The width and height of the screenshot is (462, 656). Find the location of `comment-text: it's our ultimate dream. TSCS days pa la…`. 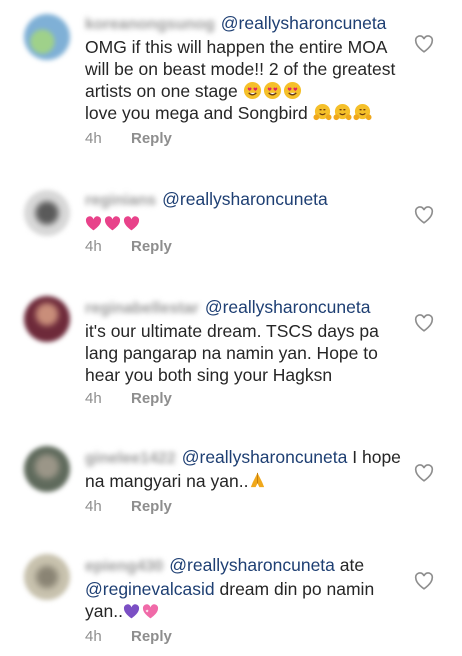

comment-text: it's our ultimate dream. TSCS days pa la… is located at coordinates (232, 353).